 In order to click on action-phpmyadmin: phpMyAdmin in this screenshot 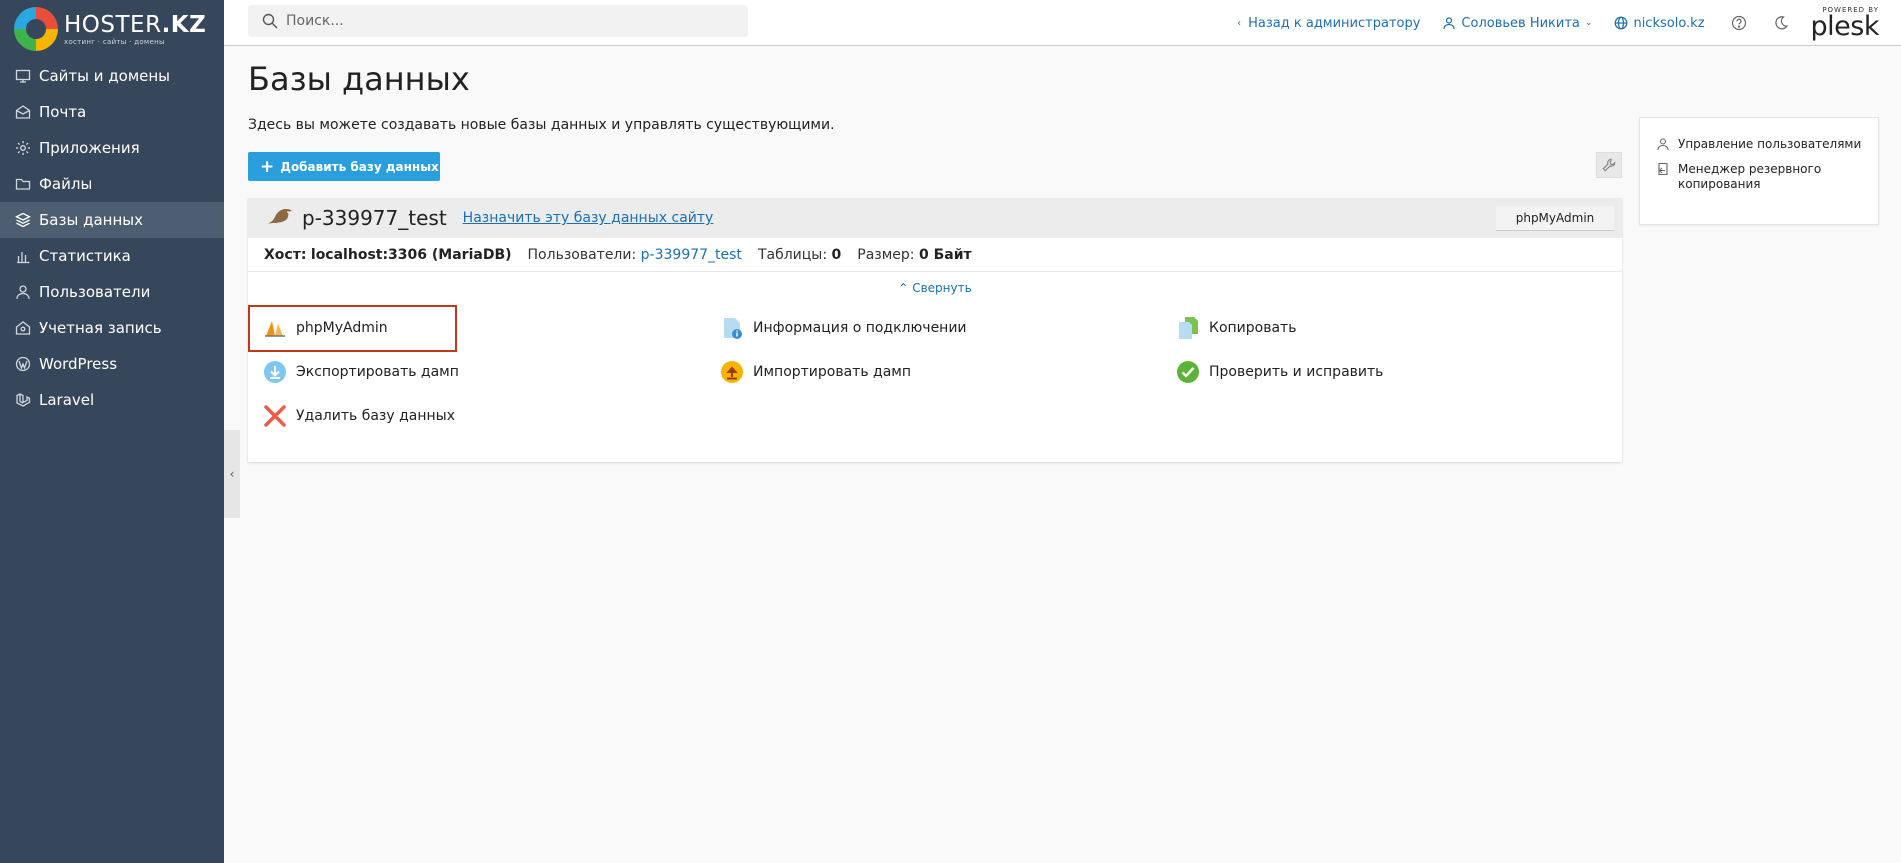, I will do `click(325, 328)`.